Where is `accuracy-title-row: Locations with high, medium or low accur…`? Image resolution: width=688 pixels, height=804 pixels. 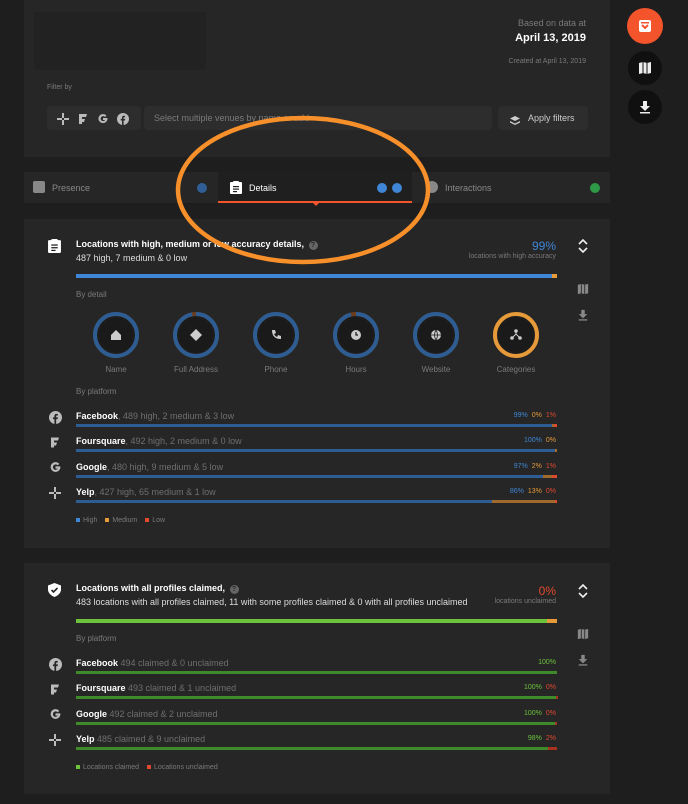
accuracy-title-row: Locations with high, medium or low accur… is located at coordinates (197, 244).